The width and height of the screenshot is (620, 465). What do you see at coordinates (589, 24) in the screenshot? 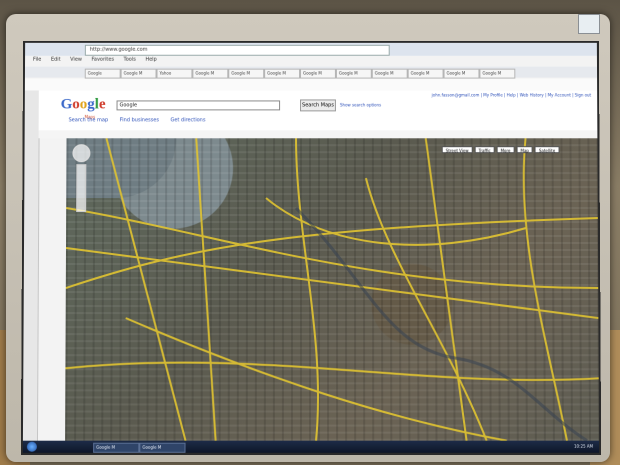
I see `monitor-sticker` at bounding box center [589, 24].